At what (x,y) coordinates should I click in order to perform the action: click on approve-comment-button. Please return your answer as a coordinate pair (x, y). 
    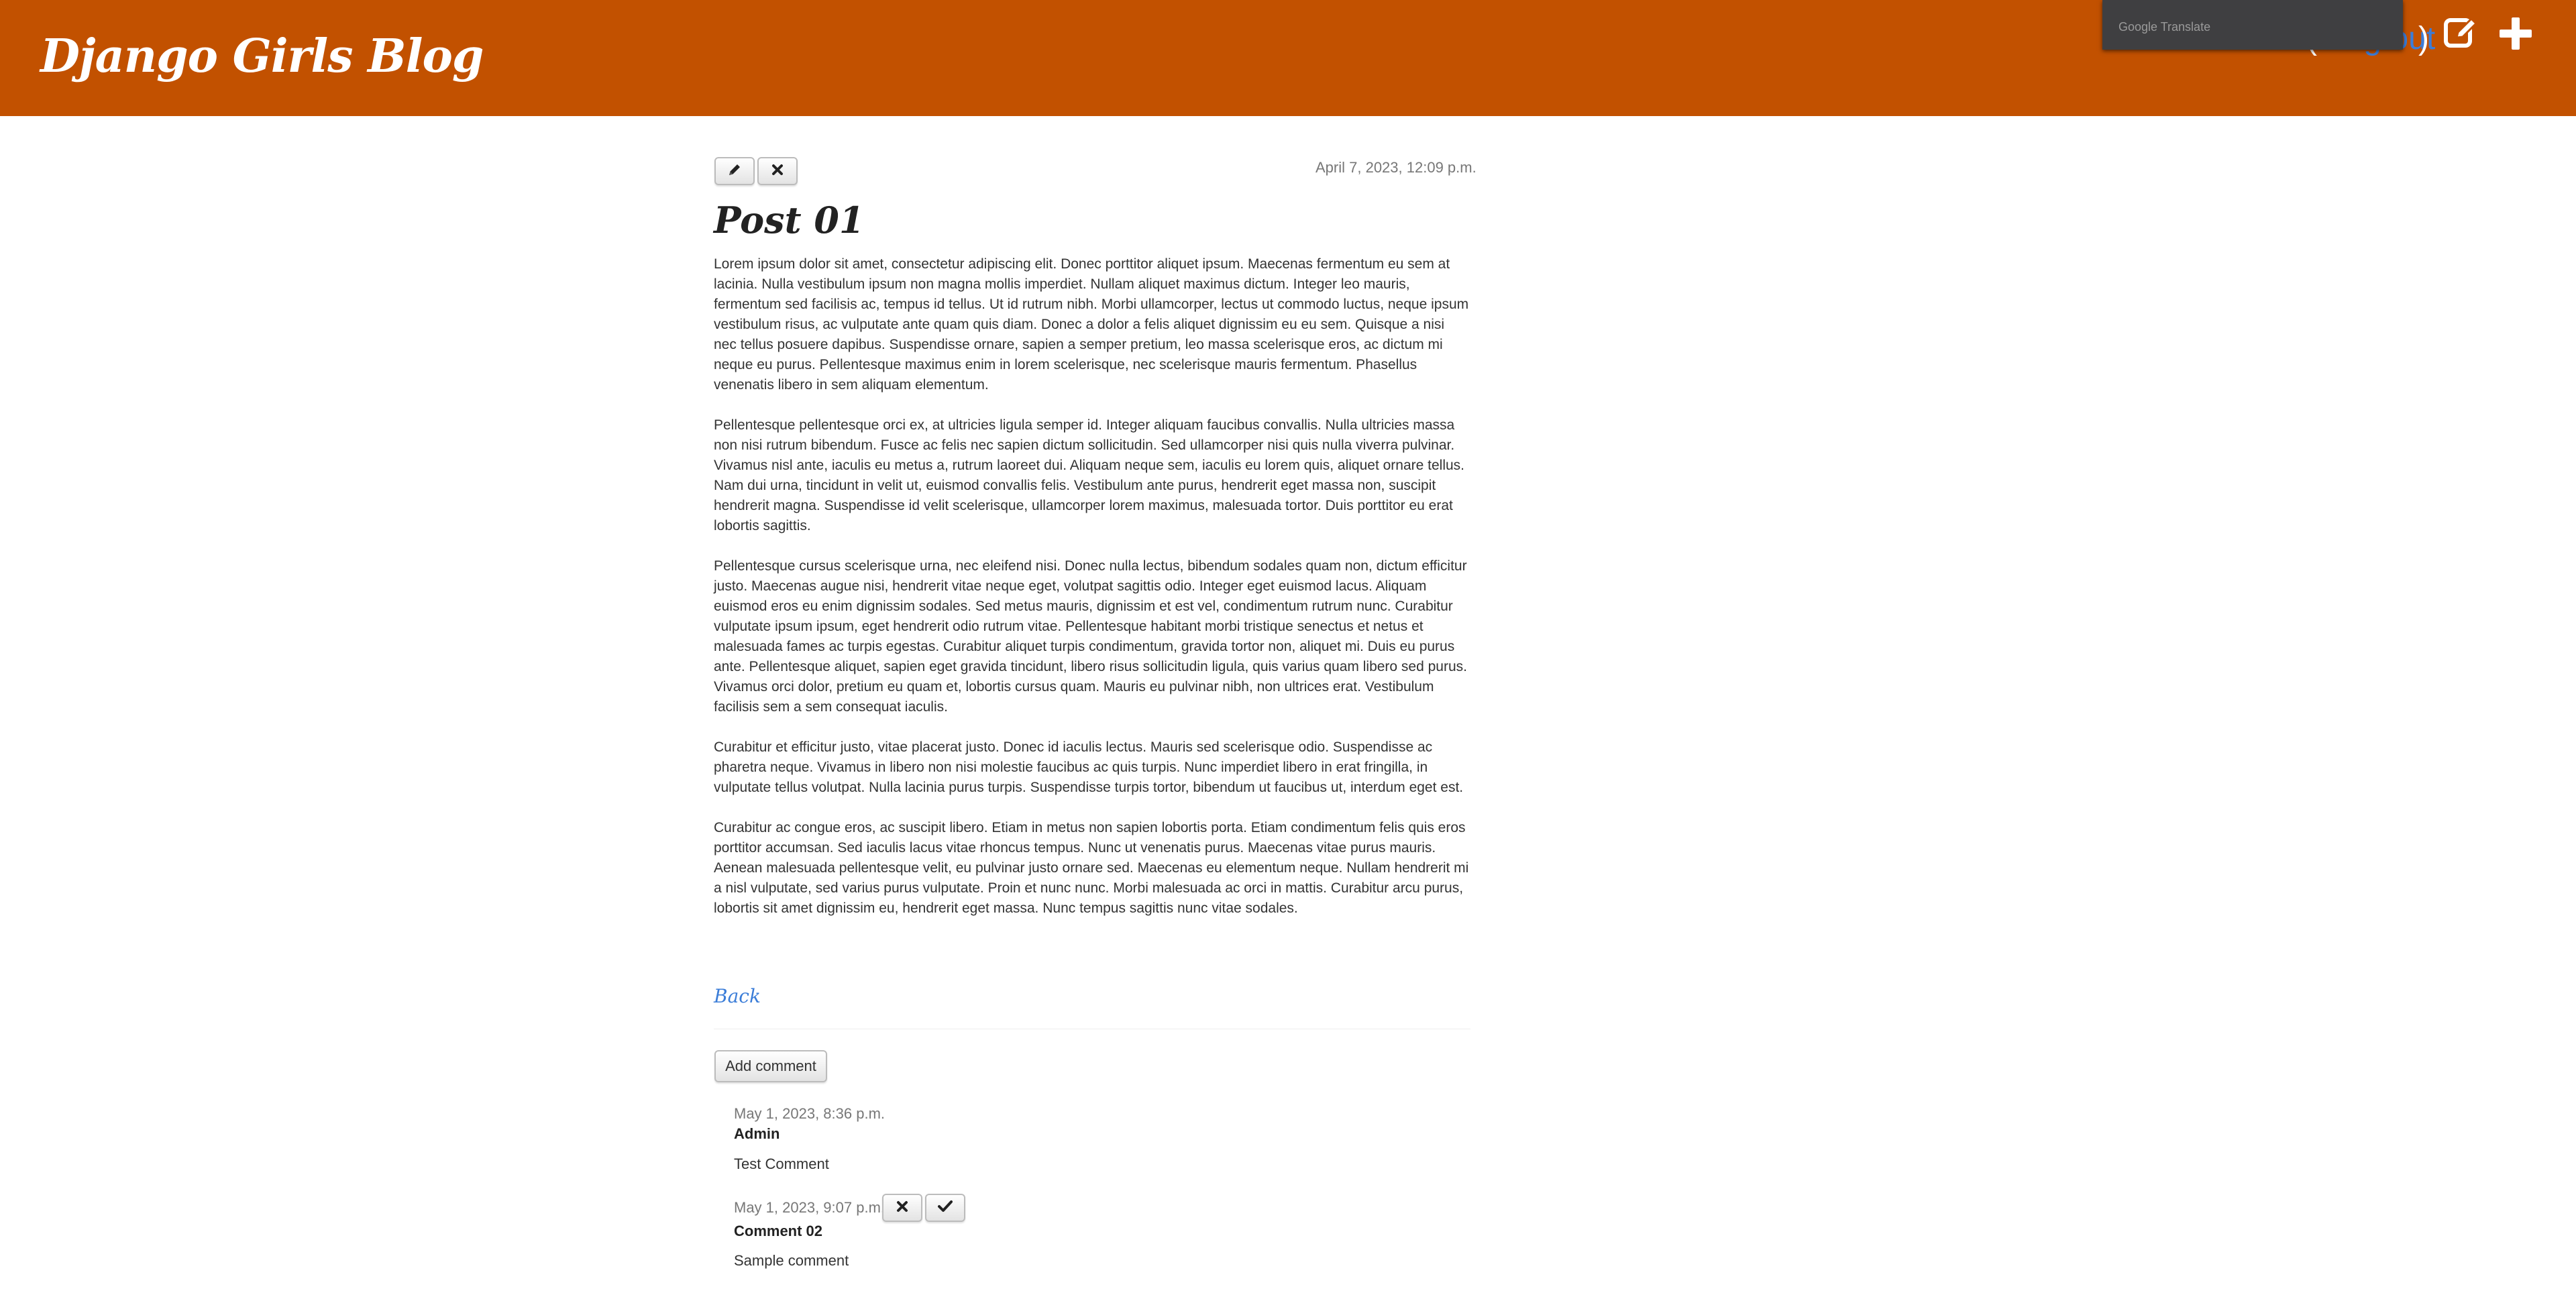
    Looking at the image, I should click on (945, 1208).